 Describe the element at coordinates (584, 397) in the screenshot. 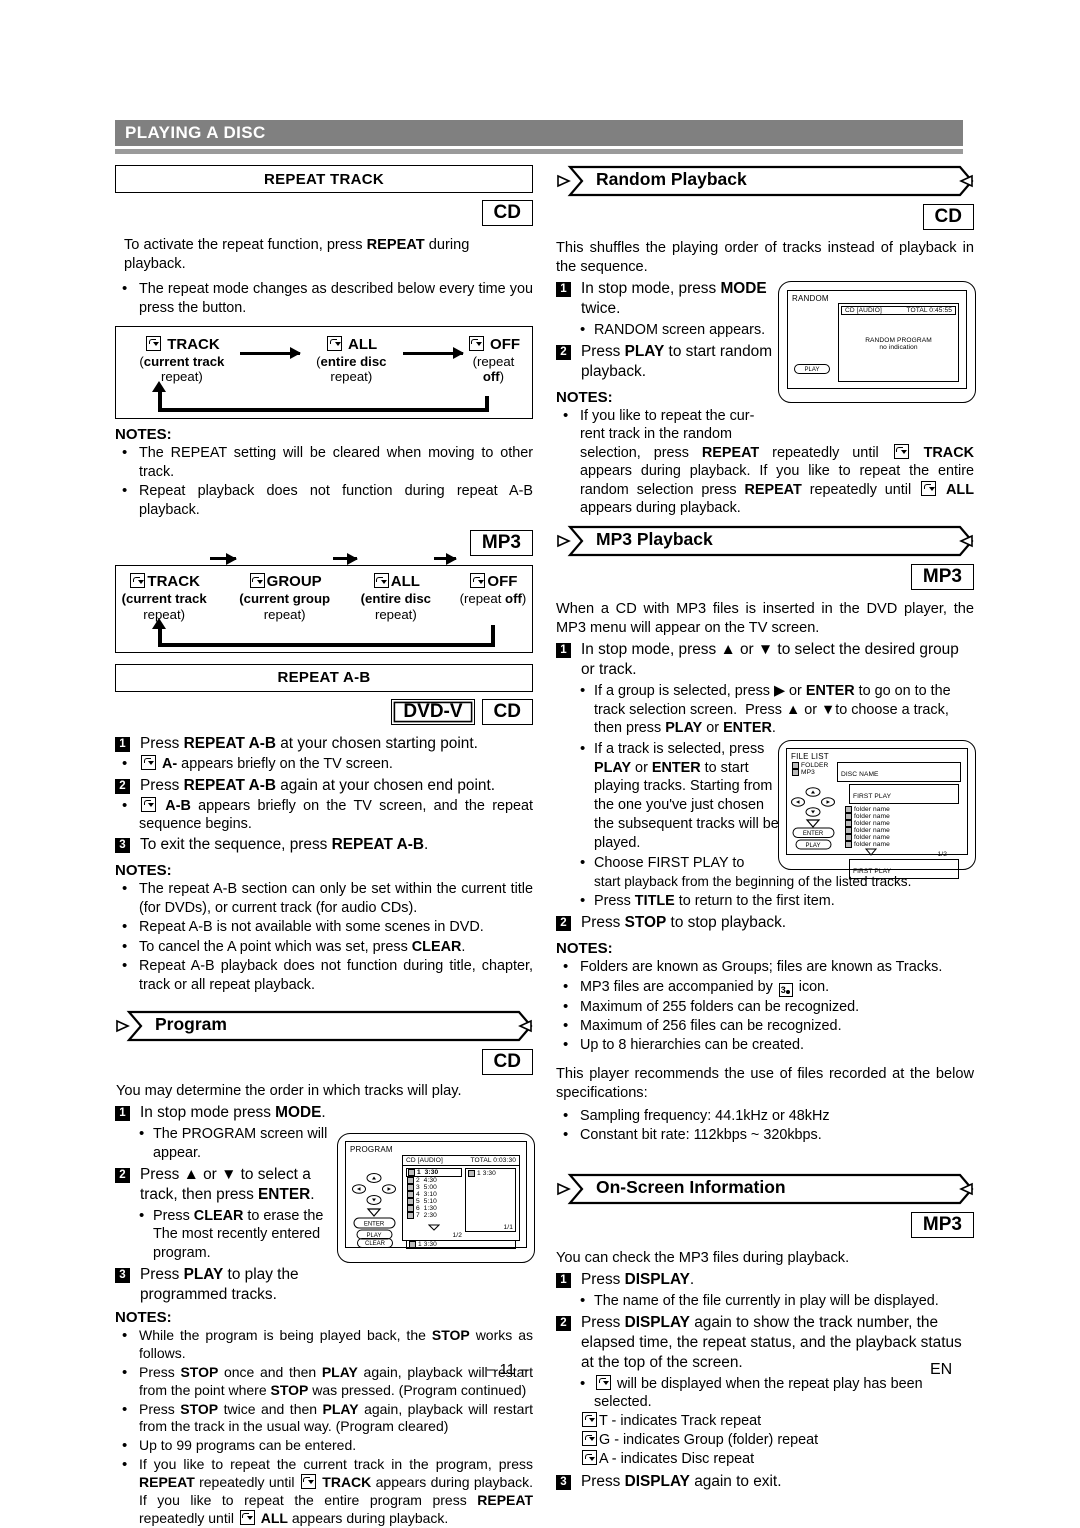

I see `random-notes-label: NOTES:` at that location.